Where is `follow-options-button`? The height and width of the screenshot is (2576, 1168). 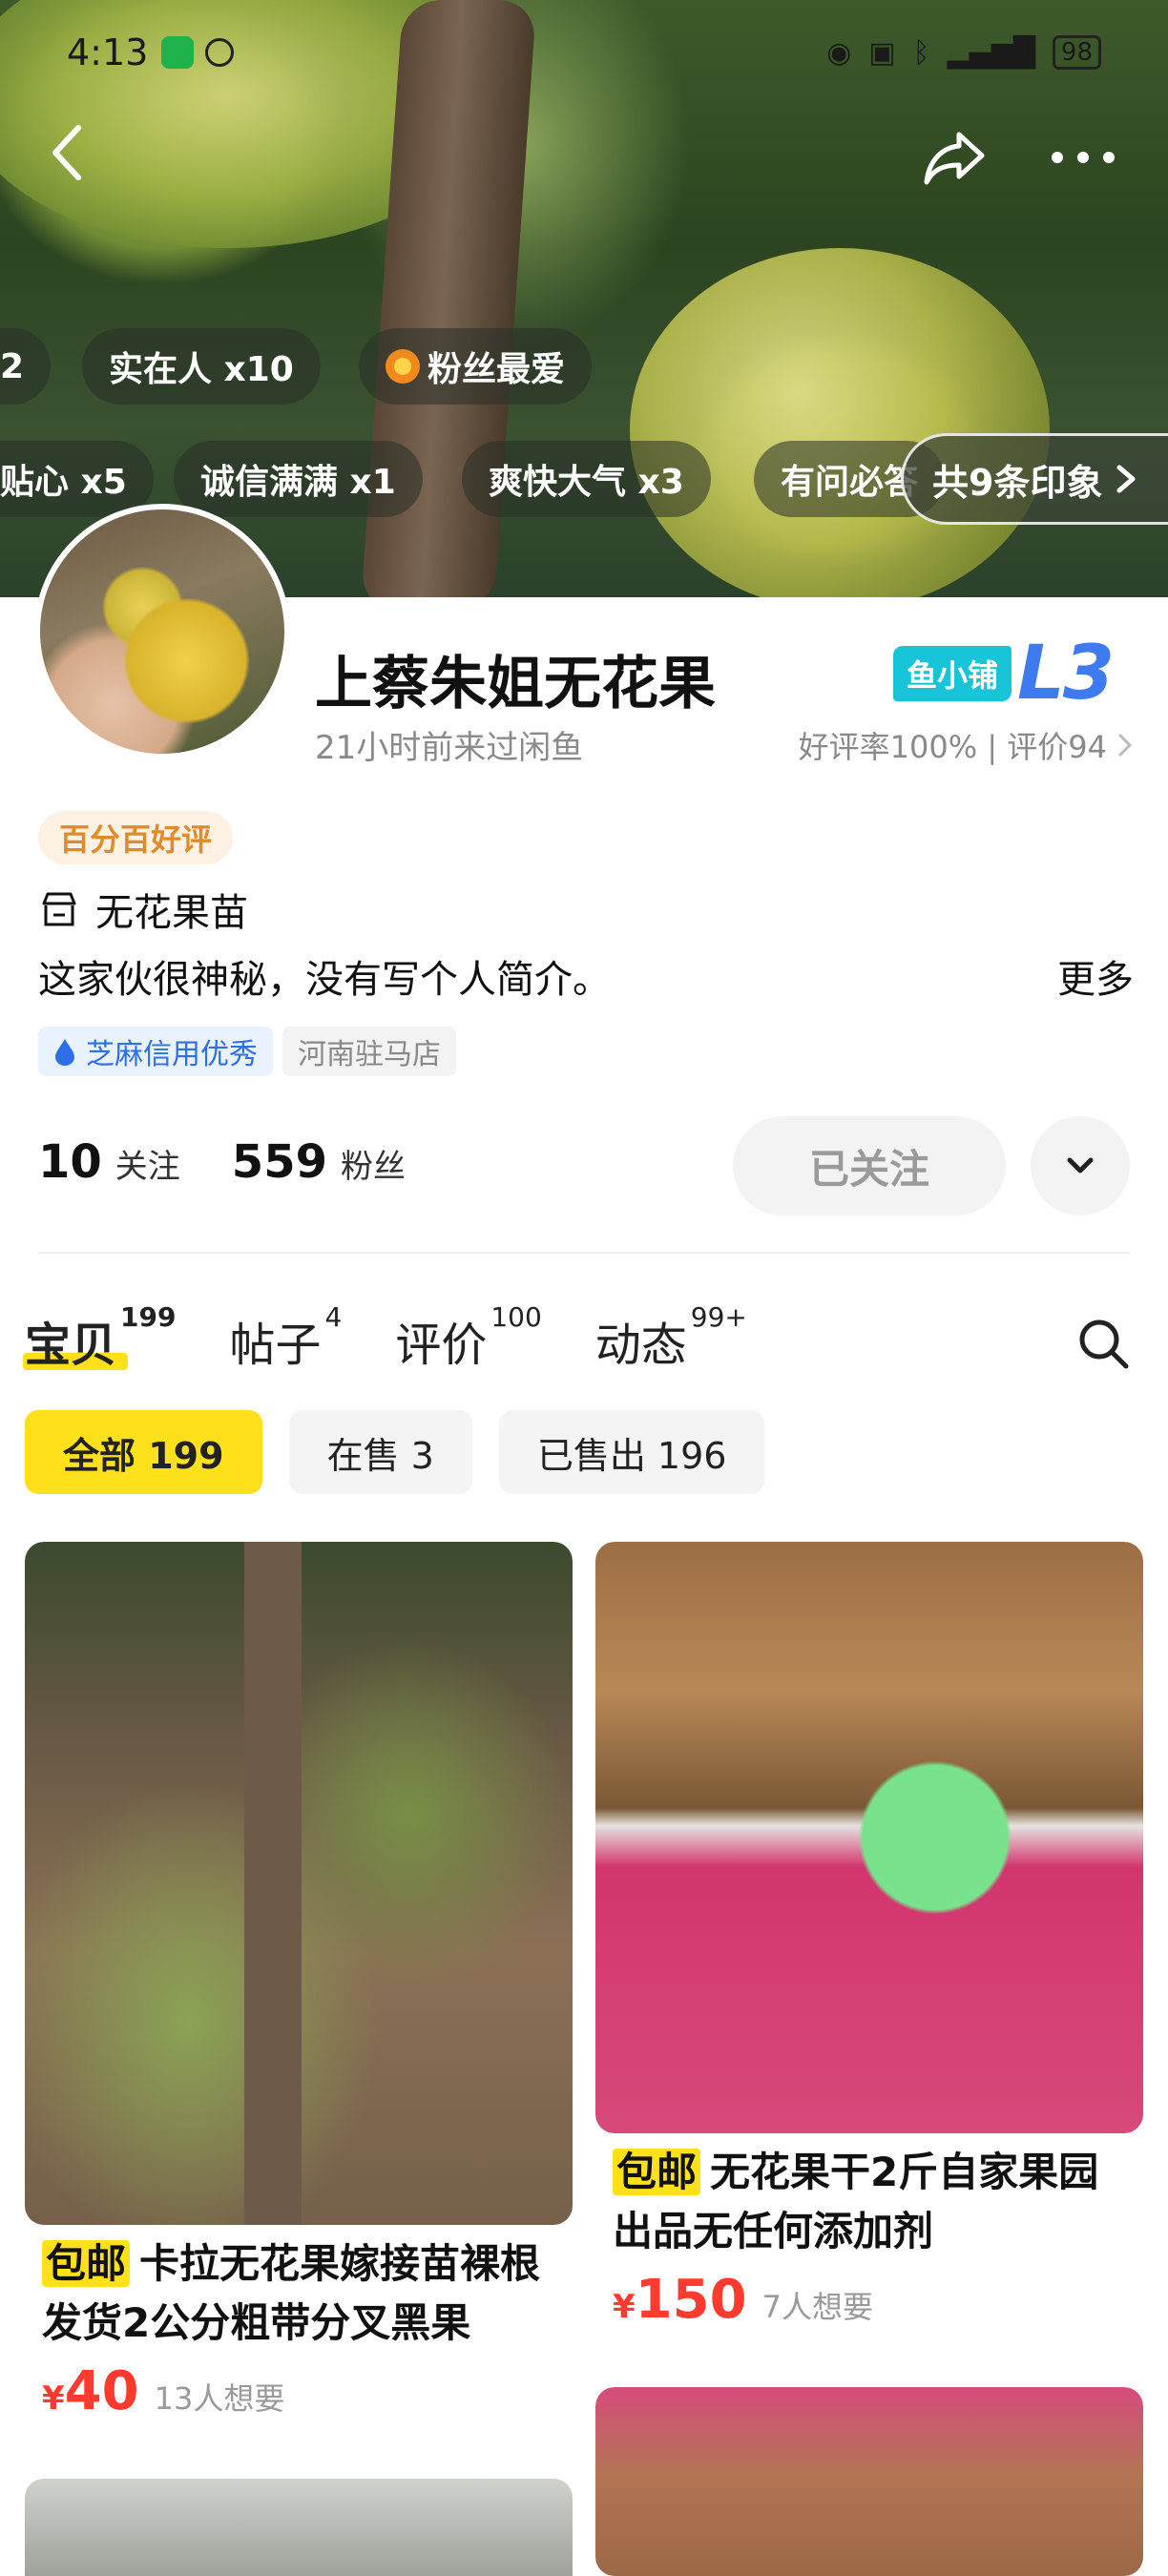 follow-options-button is located at coordinates (1080, 1165).